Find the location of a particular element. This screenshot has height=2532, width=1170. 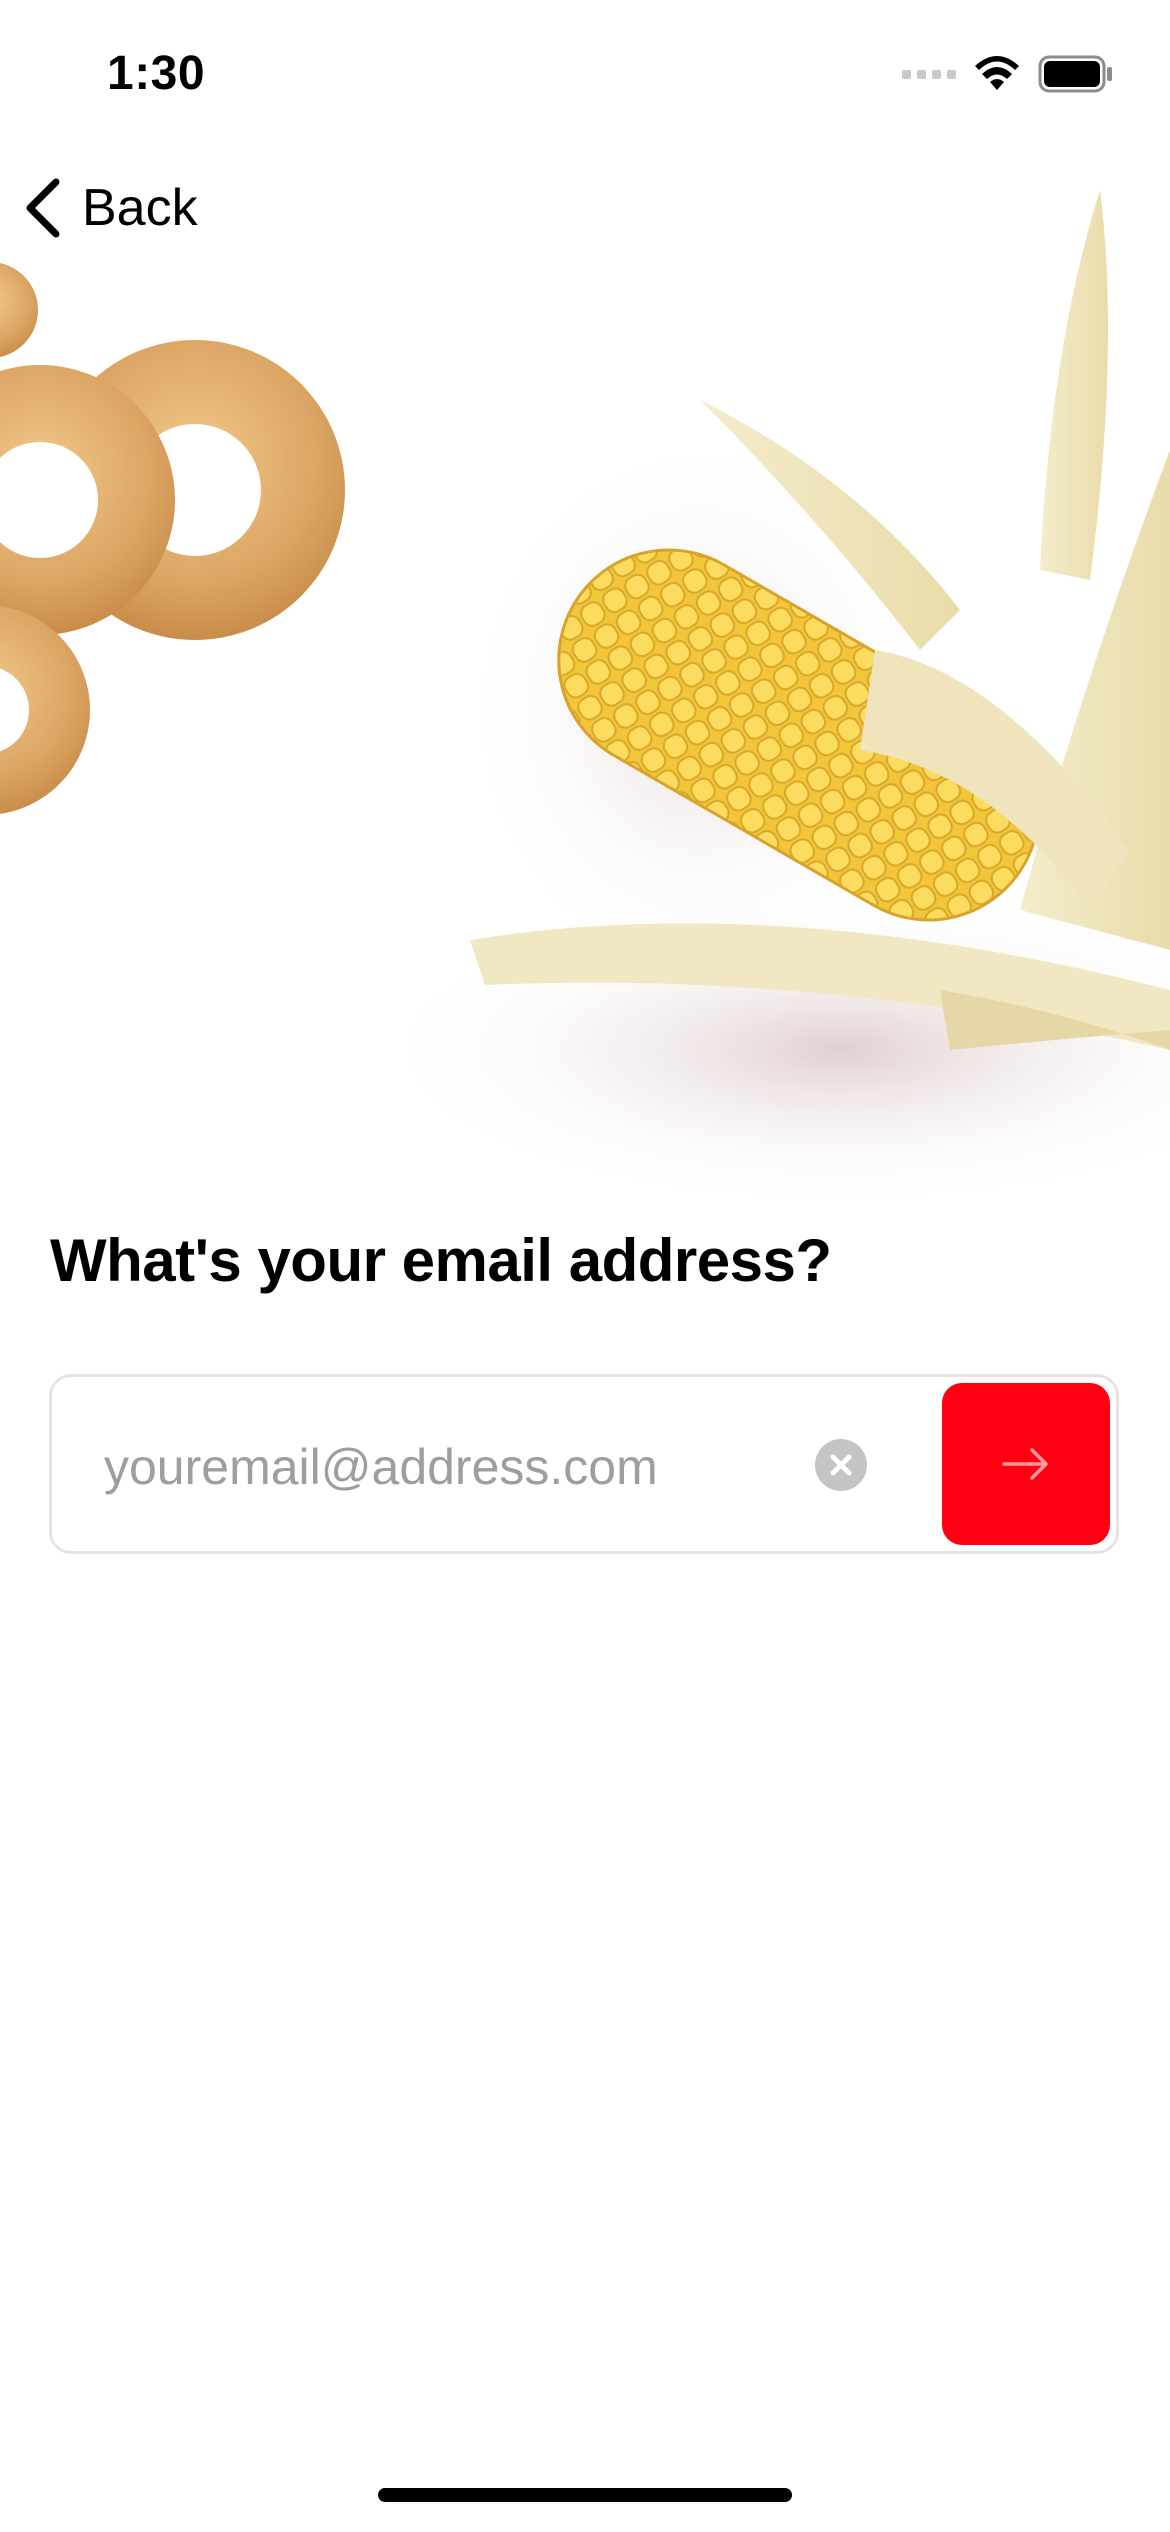

status-icons is located at coordinates (1008, 74).